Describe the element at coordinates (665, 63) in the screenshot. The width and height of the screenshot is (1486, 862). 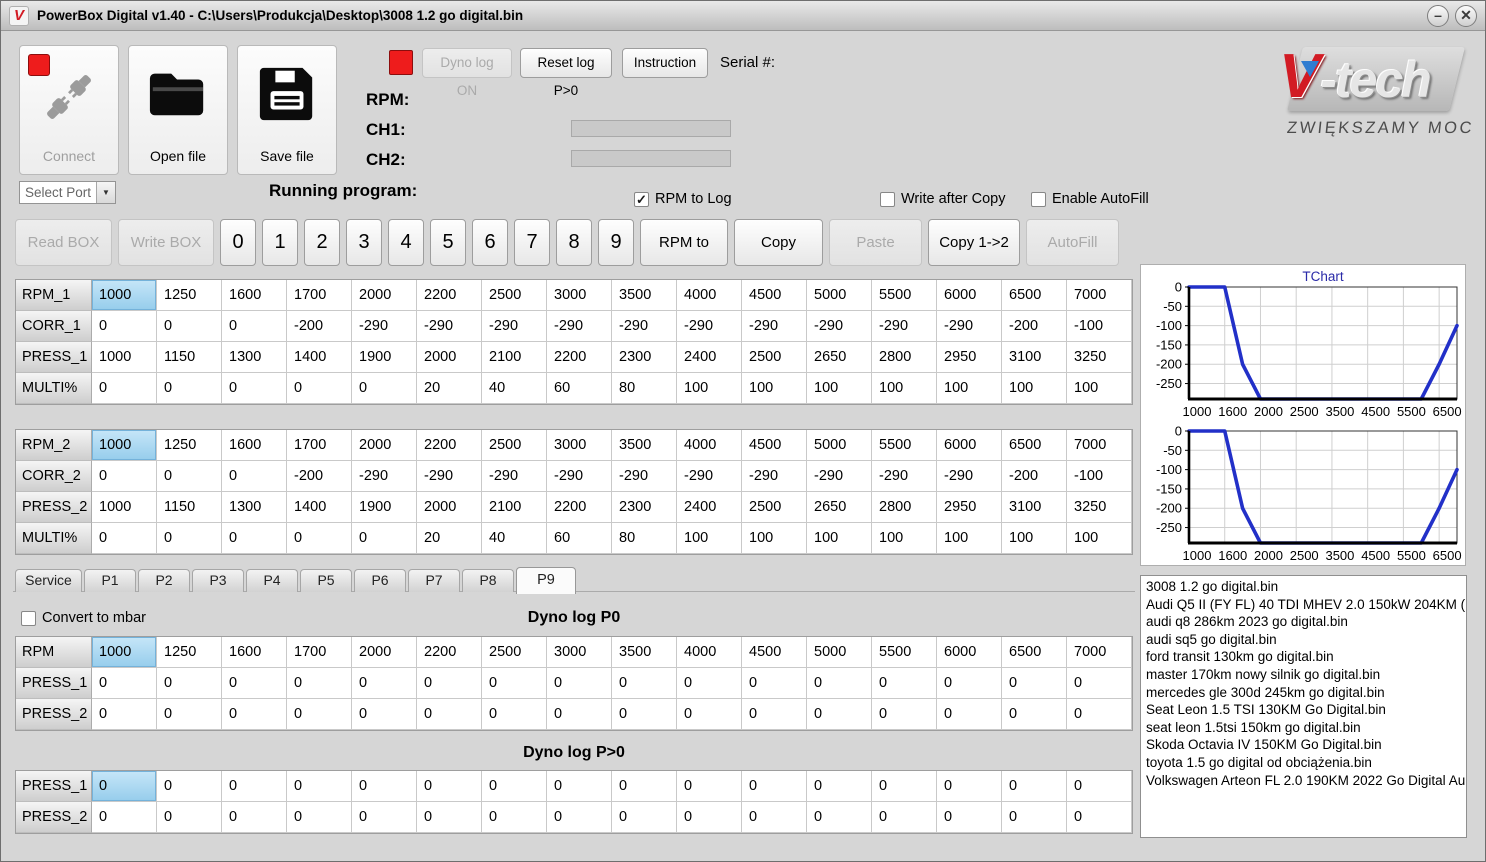
I see `instruction-button: Instruction` at that location.